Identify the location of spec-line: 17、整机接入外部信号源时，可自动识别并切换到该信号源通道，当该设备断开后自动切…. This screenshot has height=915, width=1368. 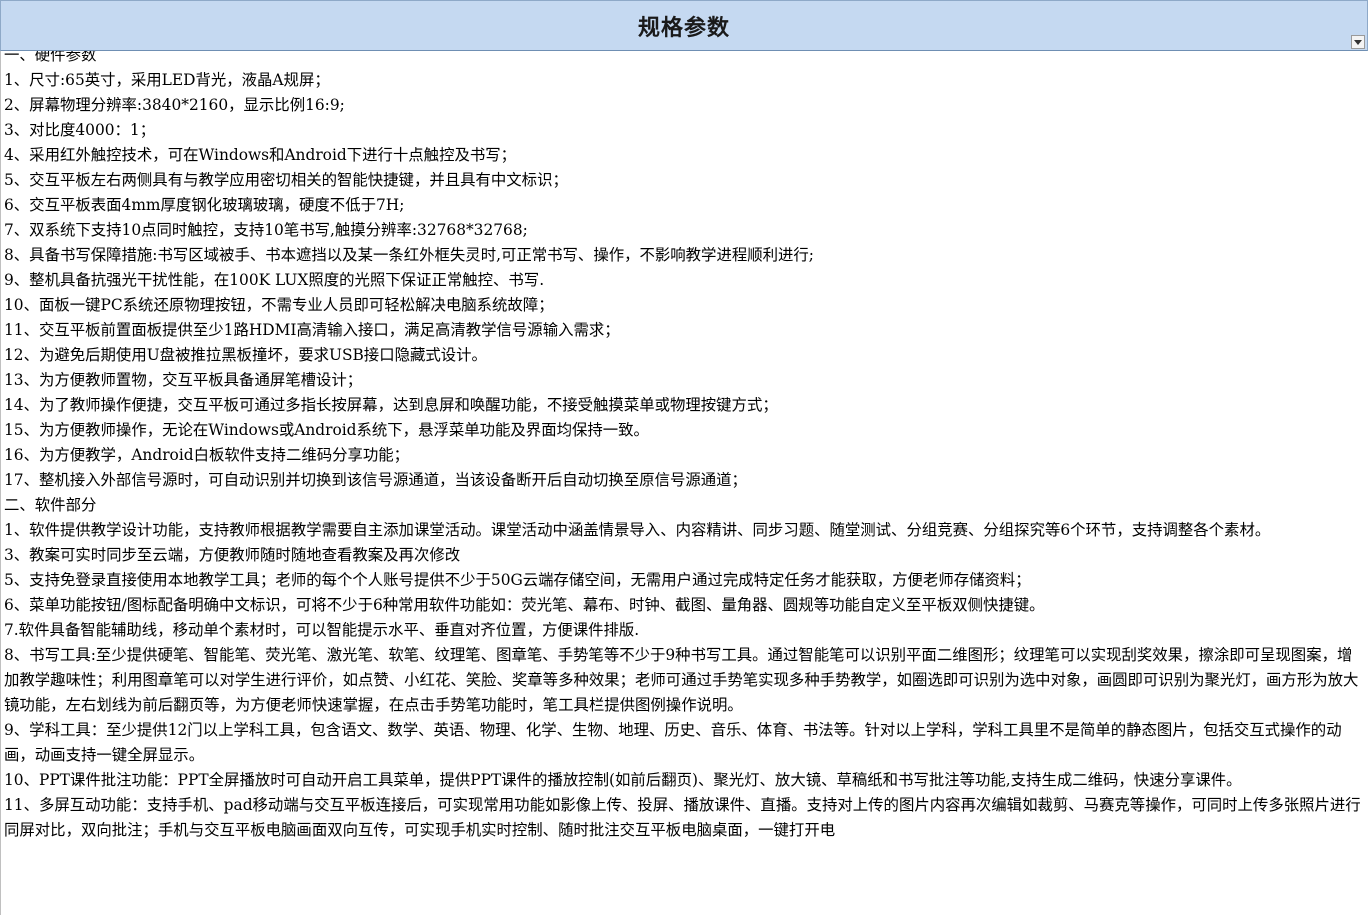
(375, 480).